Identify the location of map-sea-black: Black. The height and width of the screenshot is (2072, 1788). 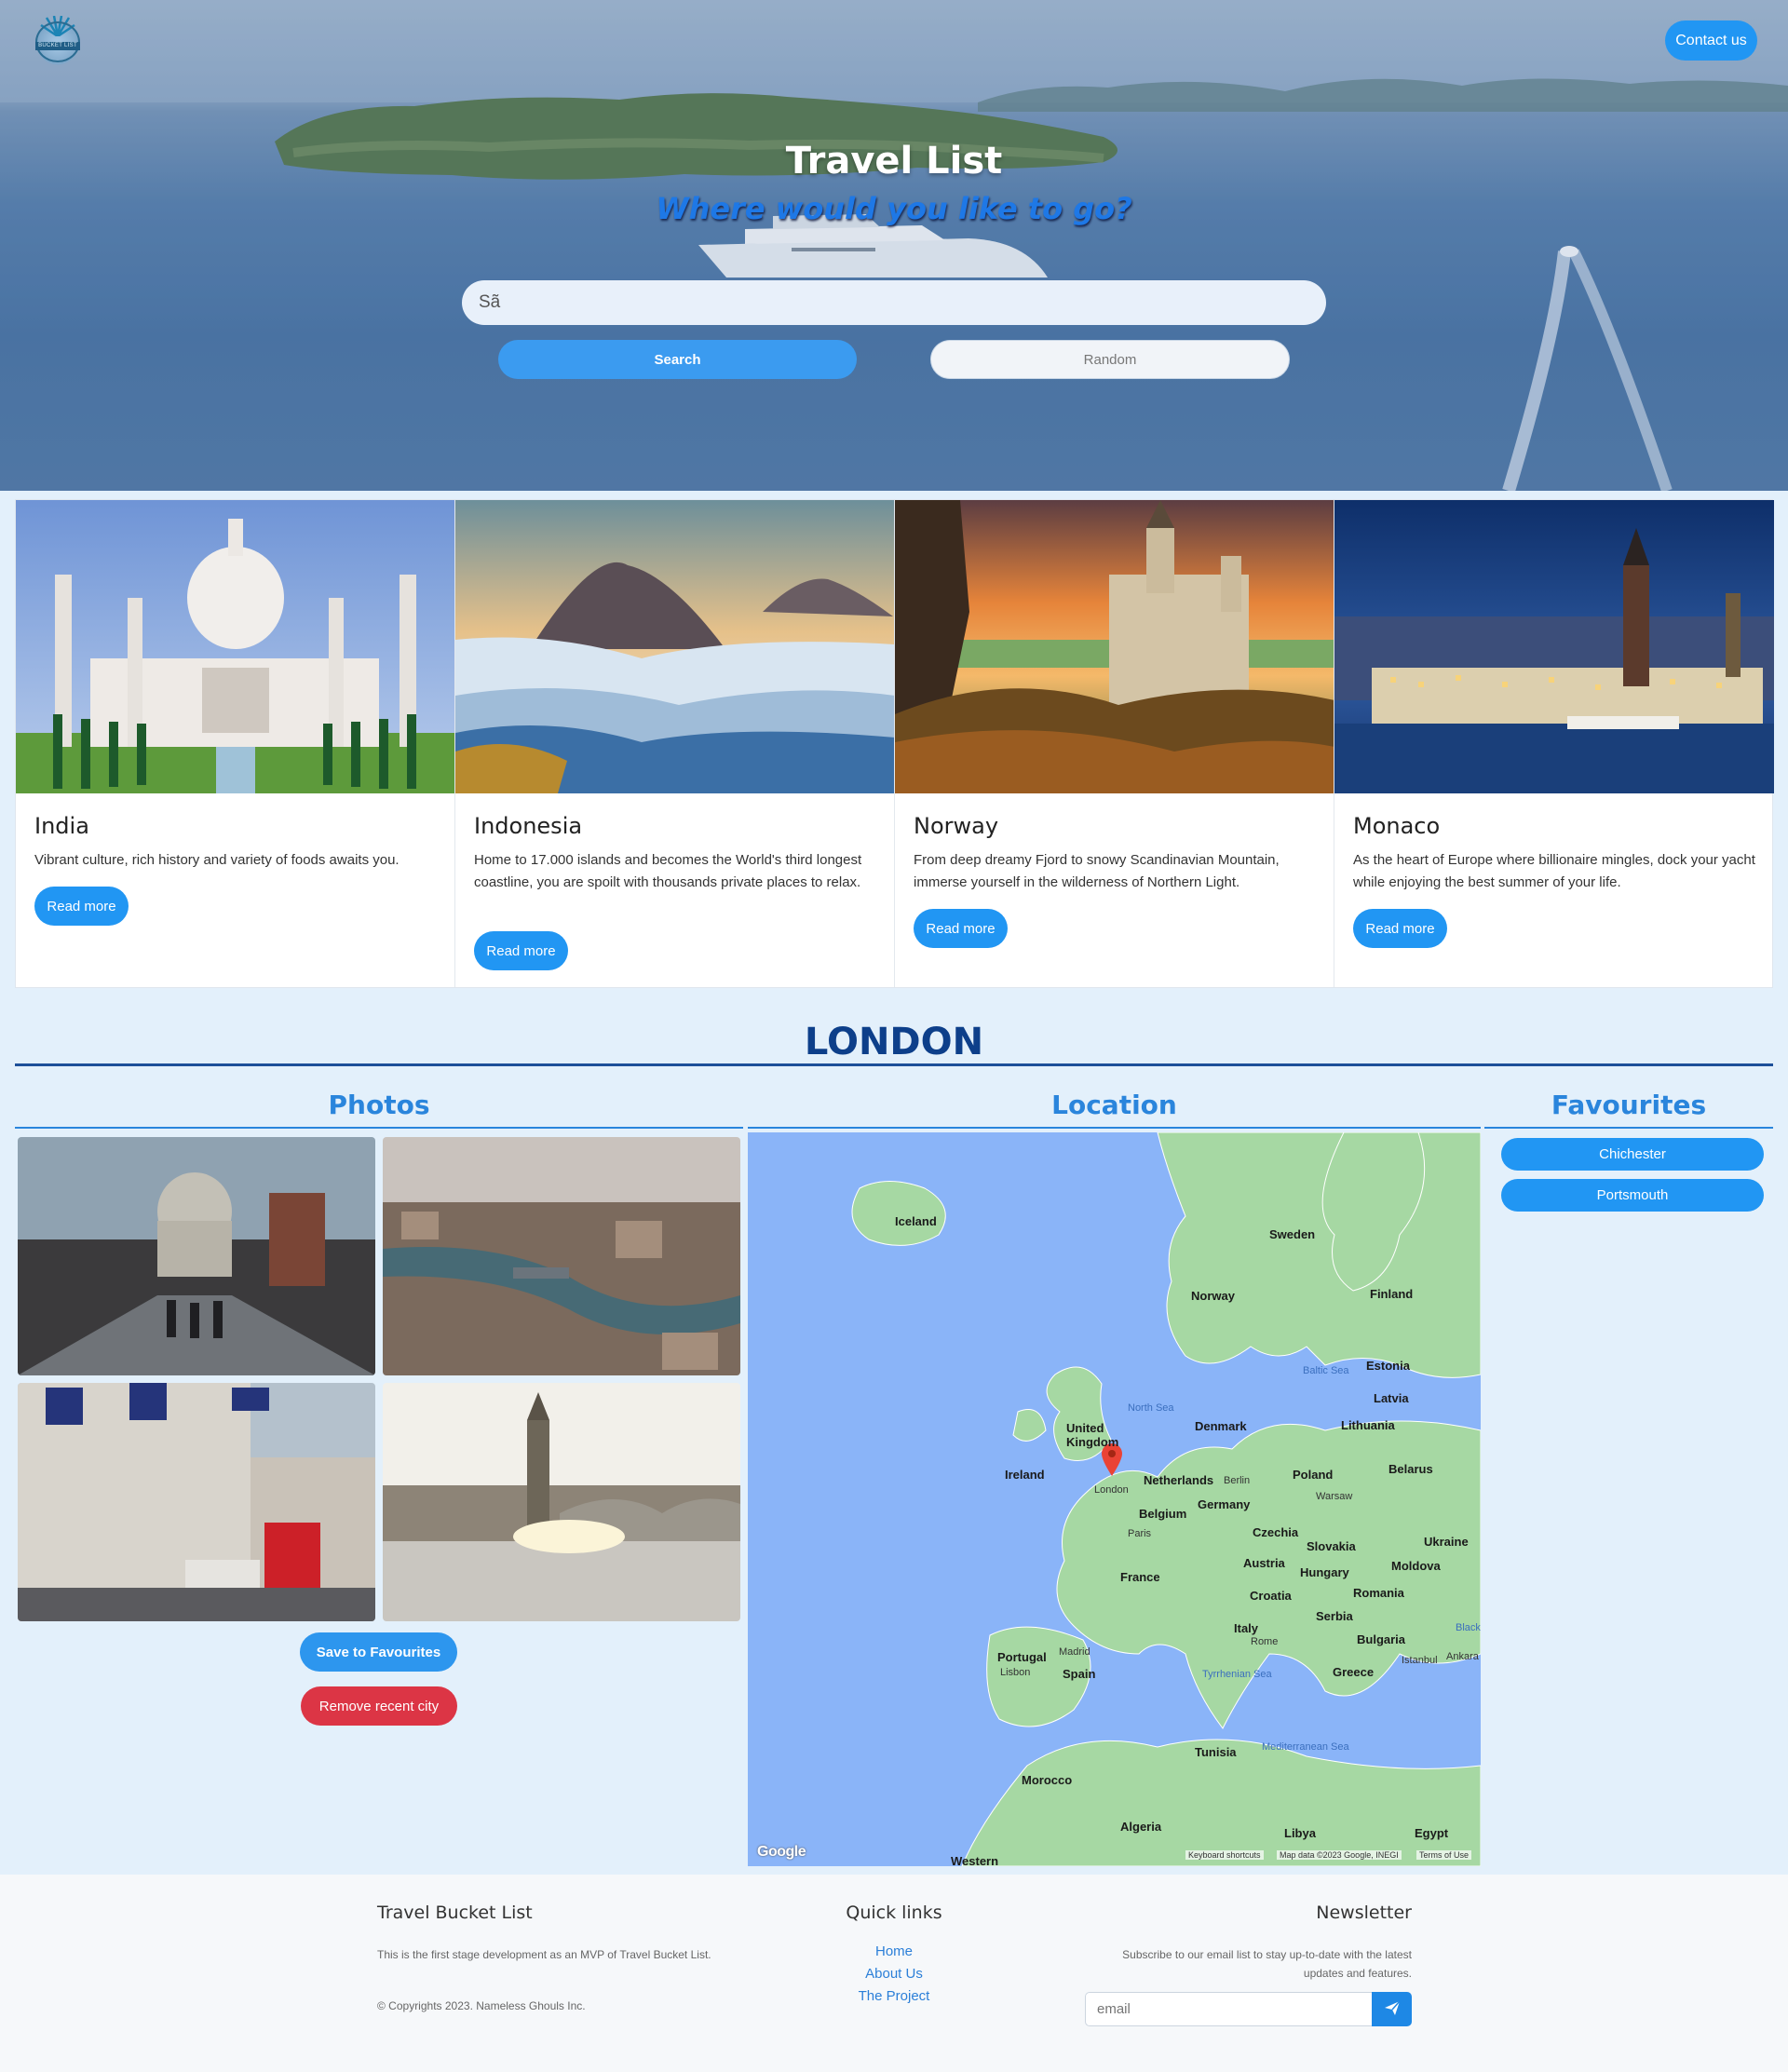
(1468, 1627).